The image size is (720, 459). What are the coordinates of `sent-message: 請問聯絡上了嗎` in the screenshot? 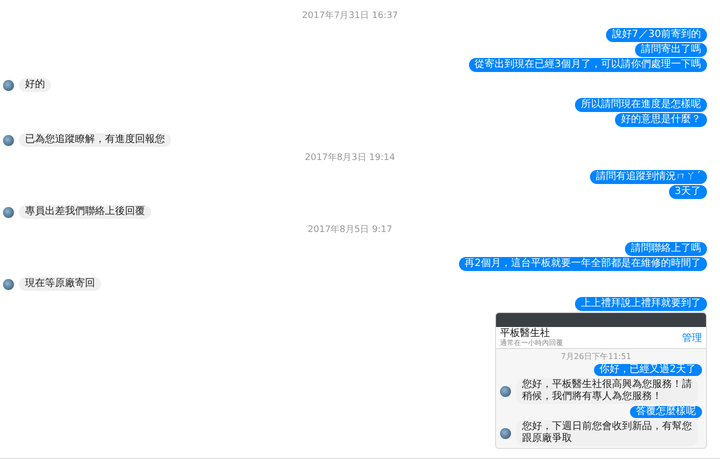 It's located at (666, 249).